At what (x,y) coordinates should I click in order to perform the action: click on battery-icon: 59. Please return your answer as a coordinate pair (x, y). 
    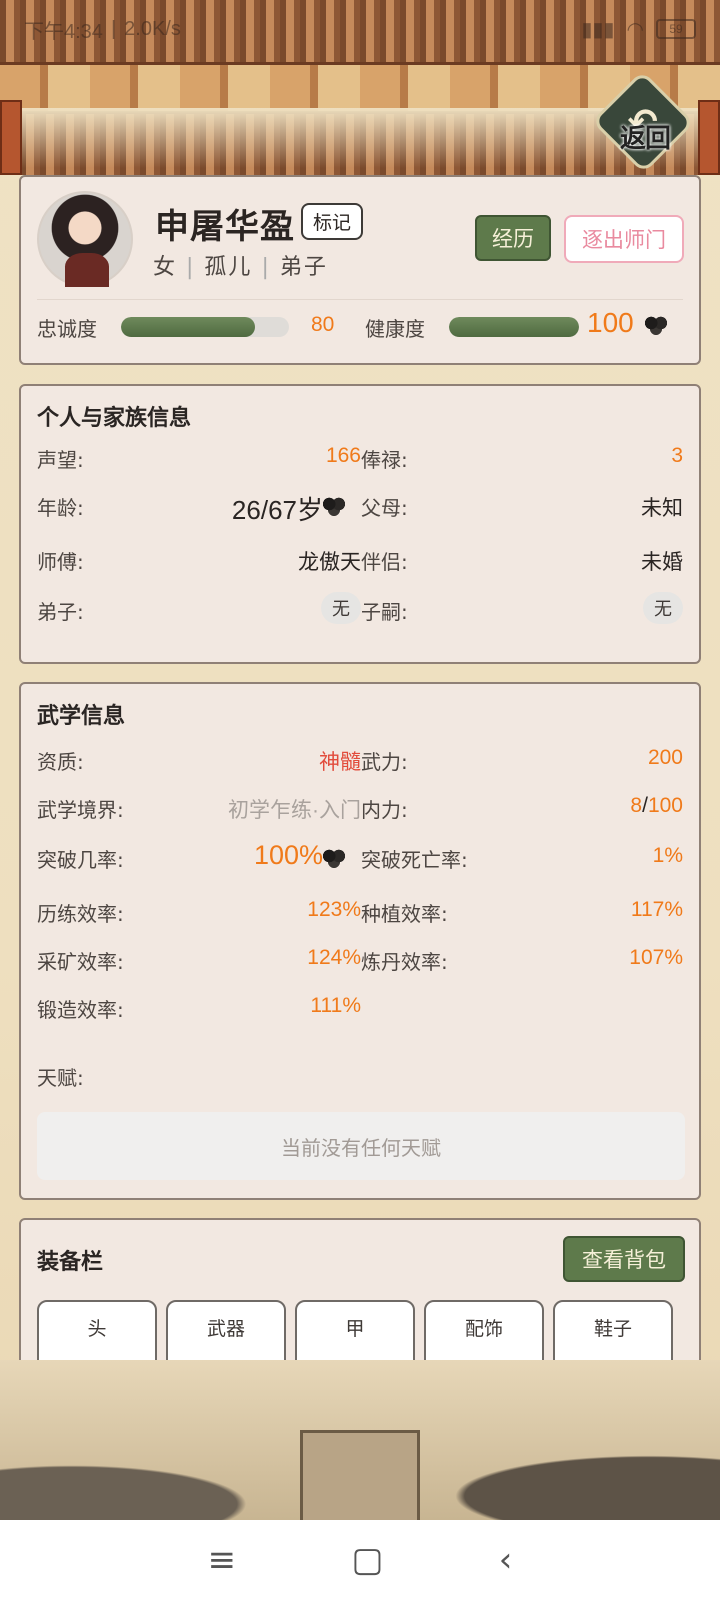
    Looking at the image, I should click on (676, 29).